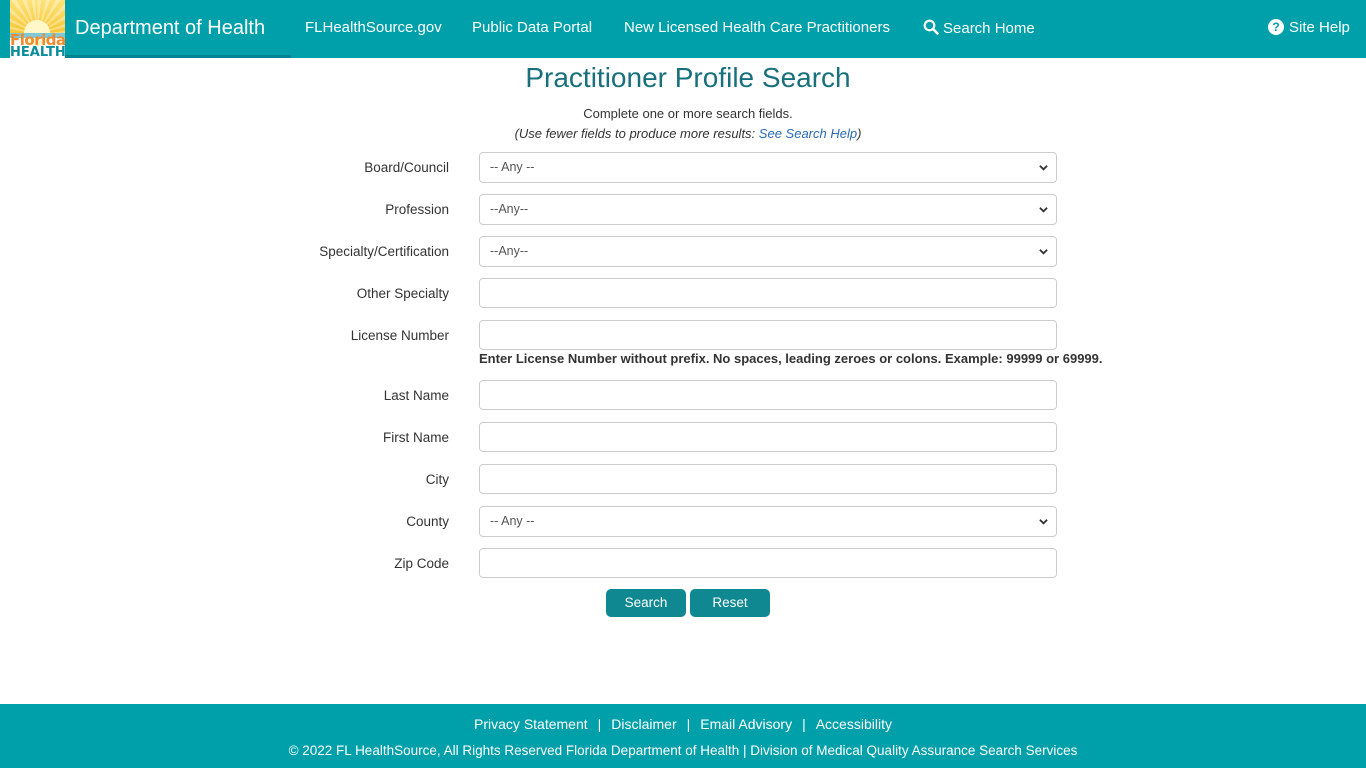 This screenshot has width=1366, height=768. What do you see at coordinates (437, 479) in the screenshot?
I see `city-label: City` at bounding box center [437, 479].